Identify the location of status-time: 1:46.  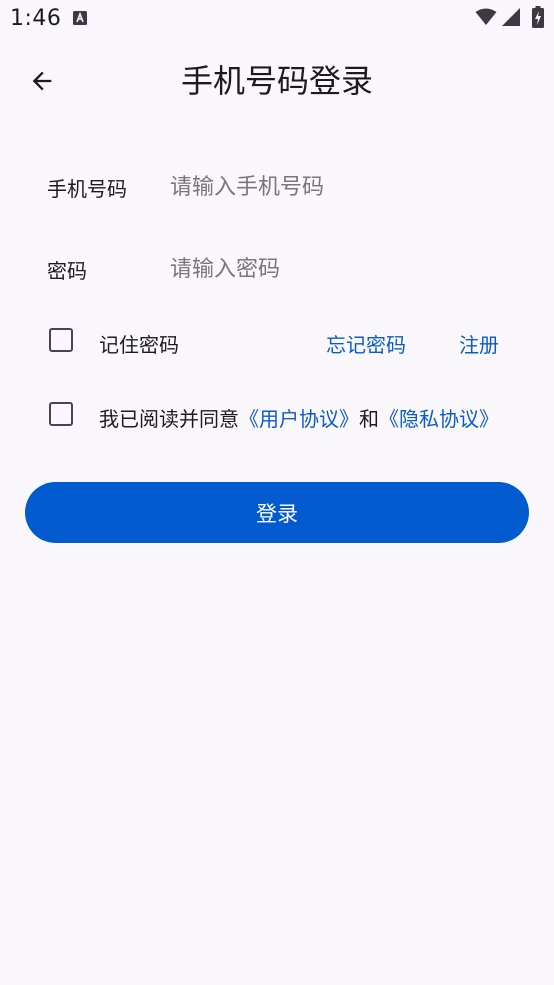
(36, 18).